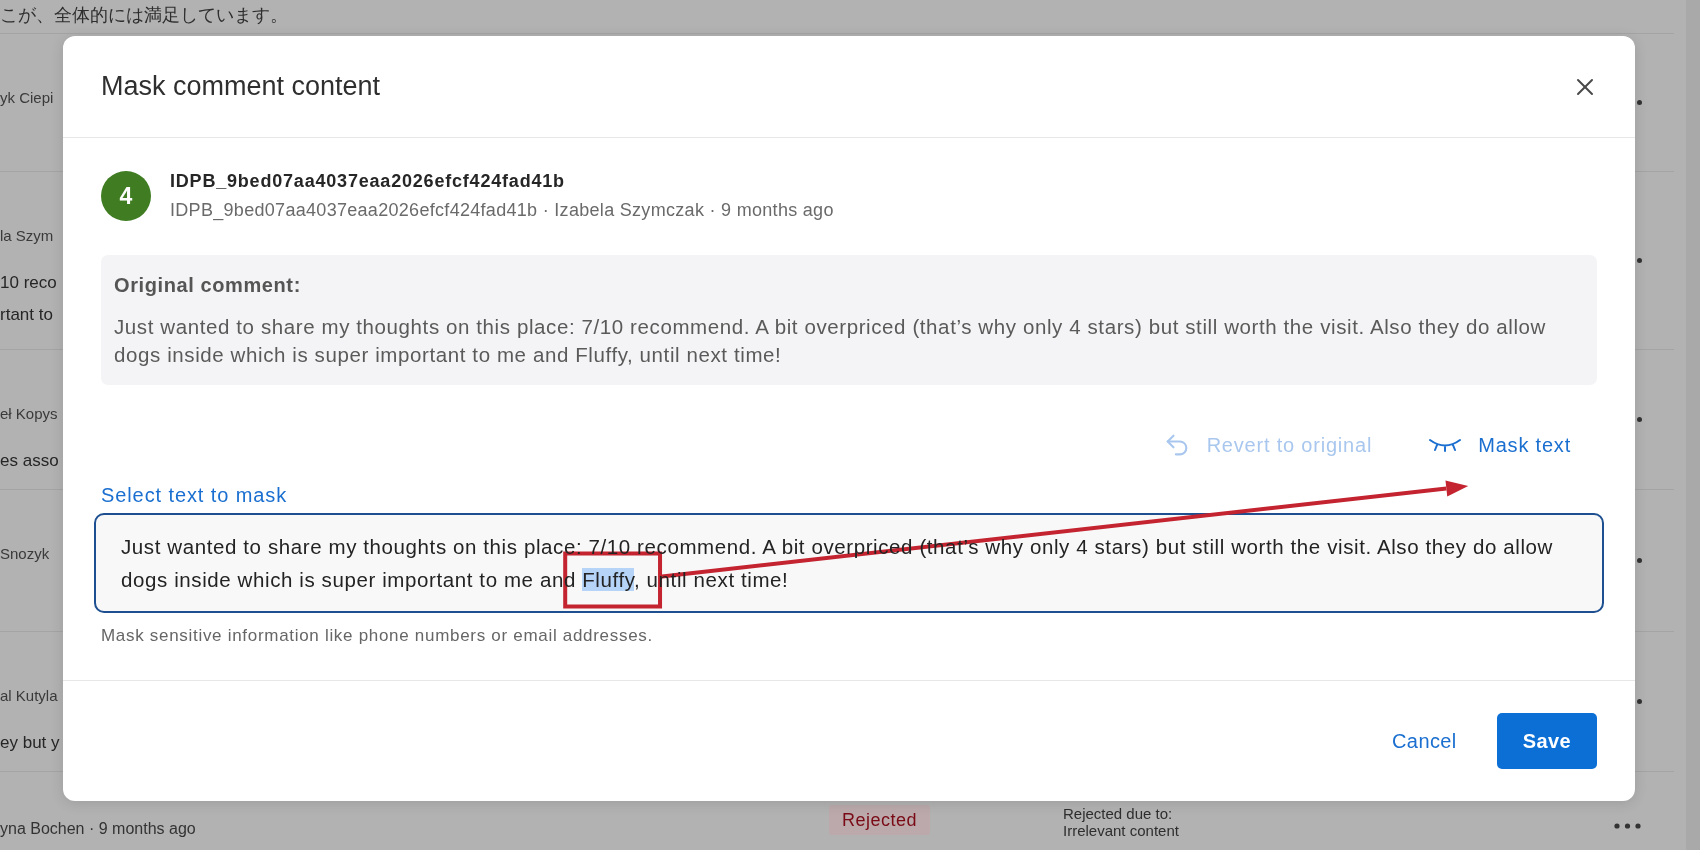 Image resolution: width=1700 pixels, height=850 pixels. What do you see at coordinates (26, 315) in the screenshot?
I see `comment-text: rtant to` at bounding box center [26, 315].